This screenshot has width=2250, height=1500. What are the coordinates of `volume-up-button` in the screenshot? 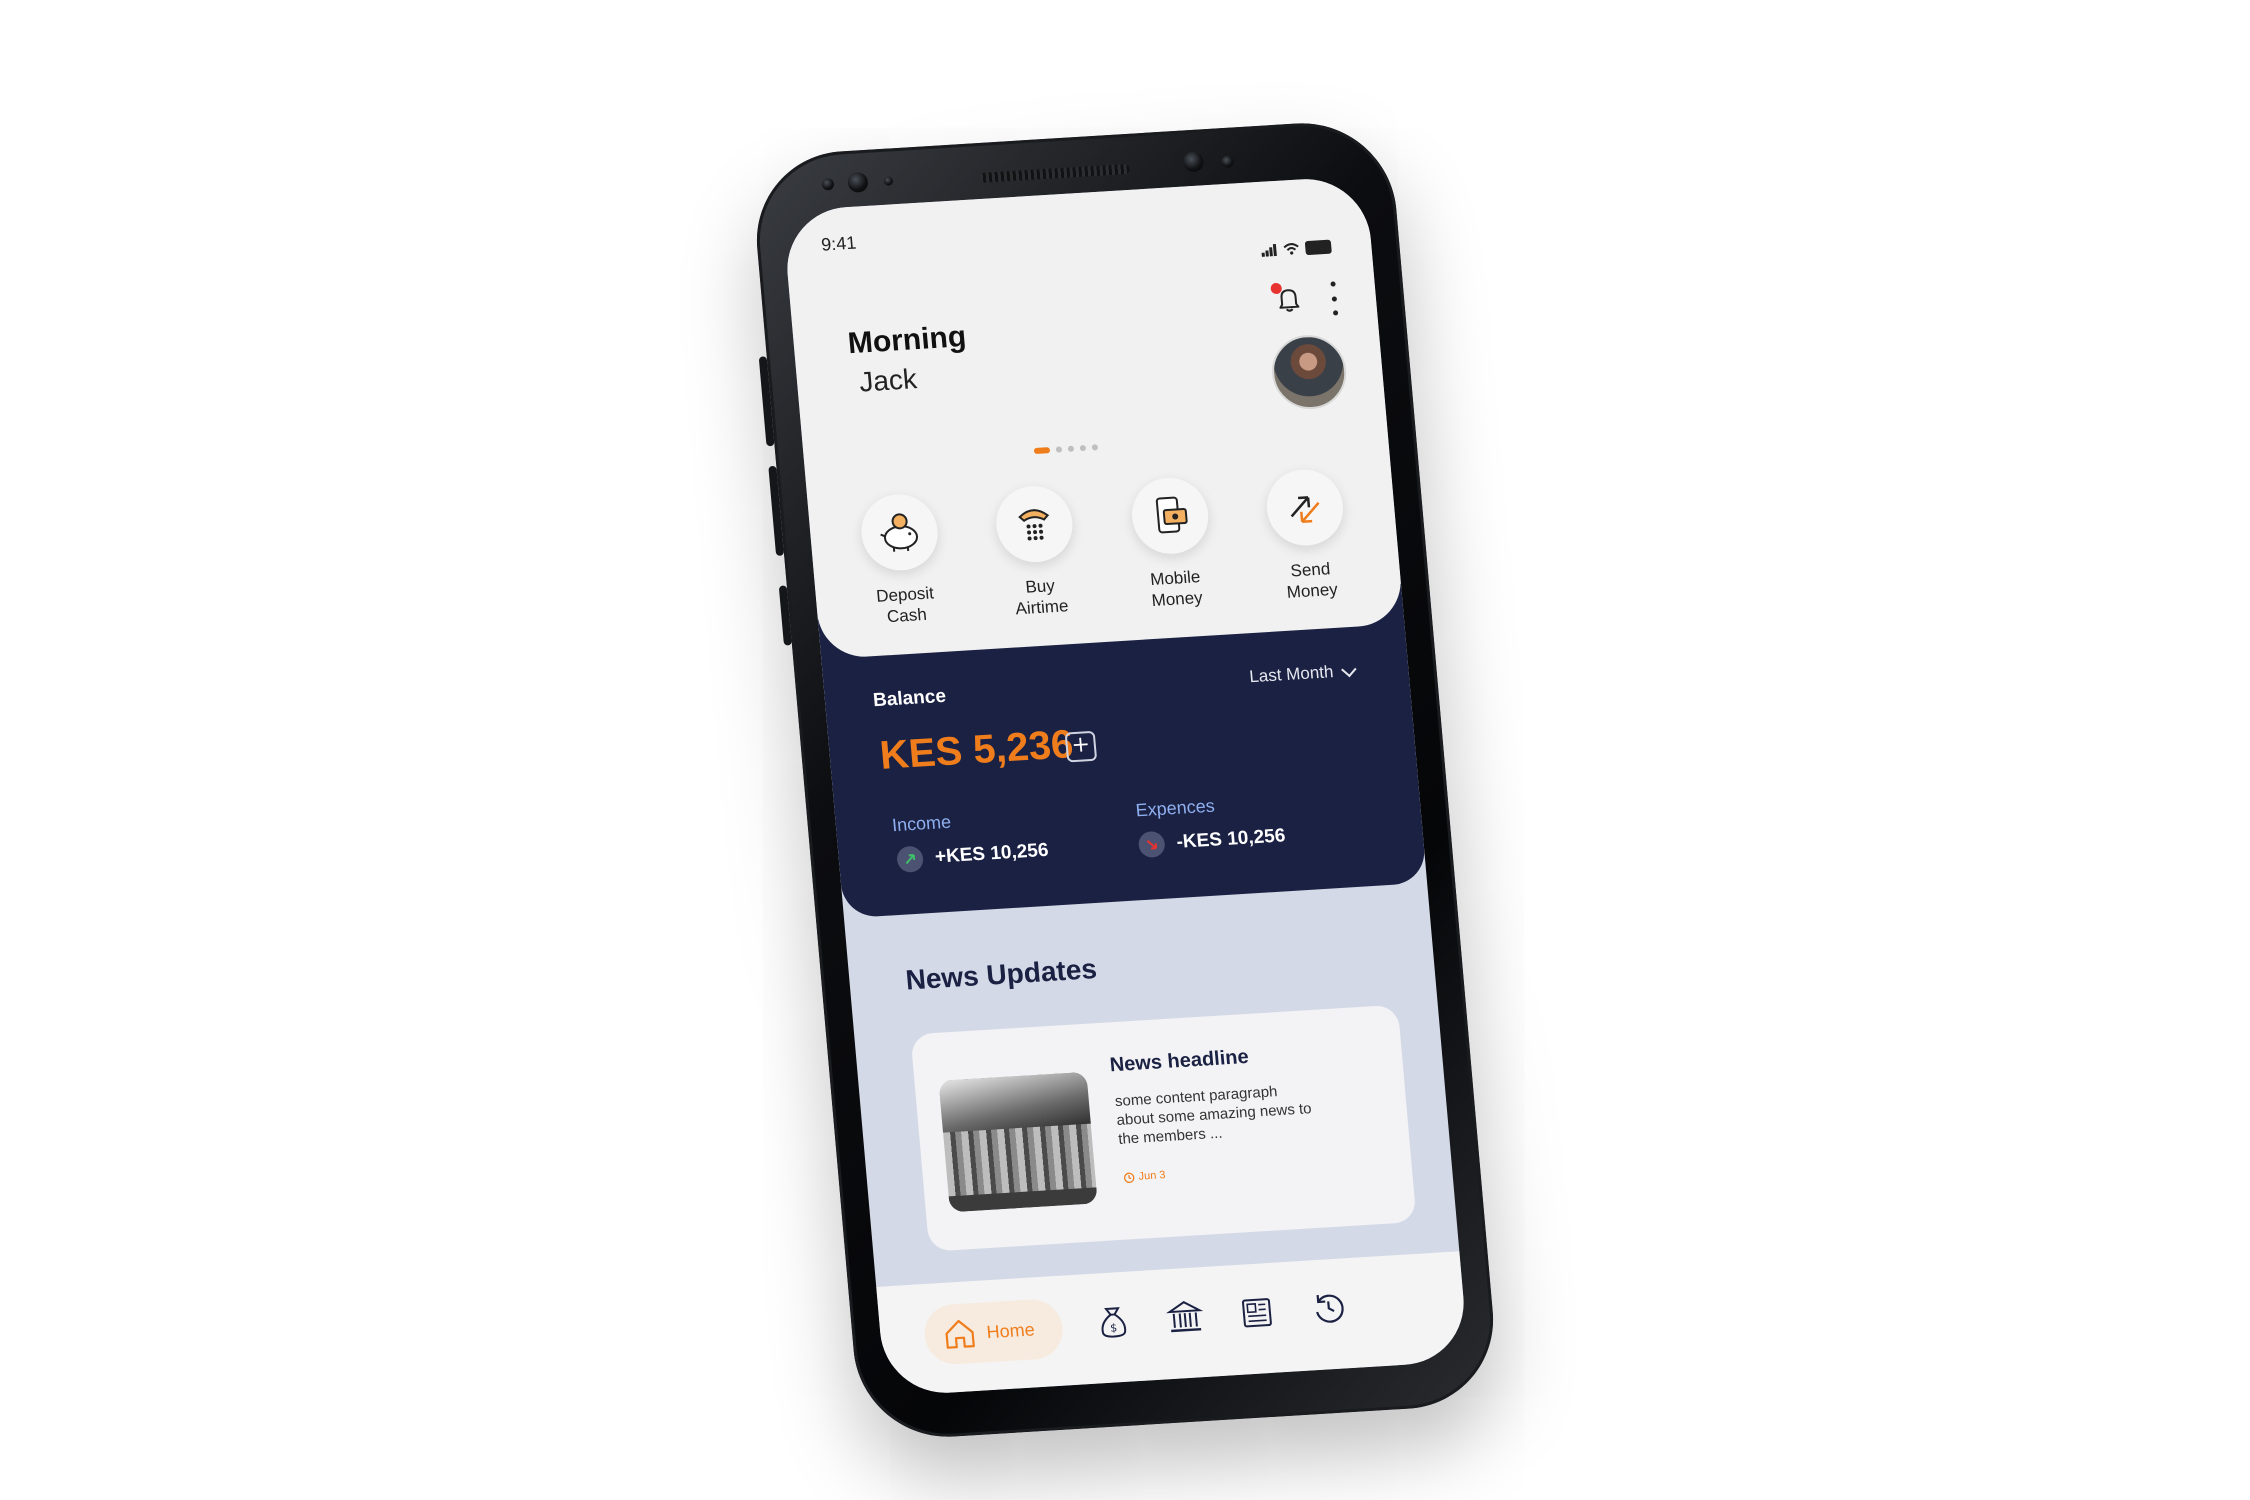 It's located at (766, 401).